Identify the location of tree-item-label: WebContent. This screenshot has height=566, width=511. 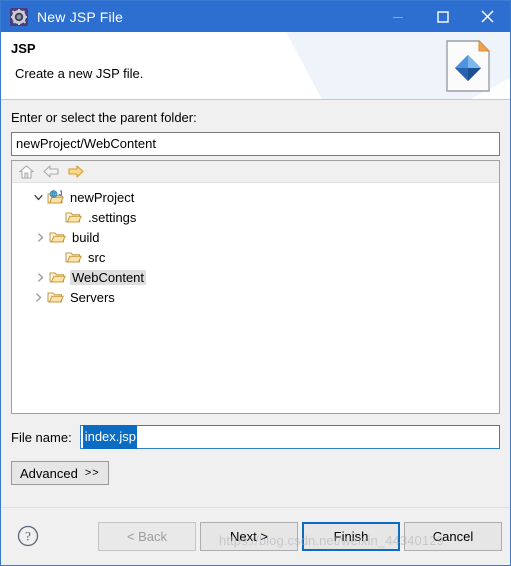
(108, 277).